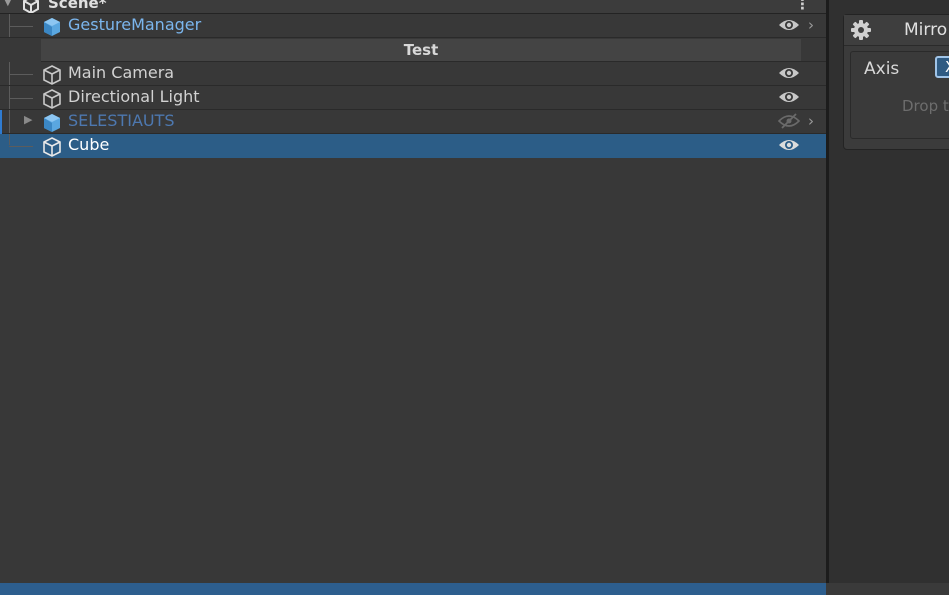  I want to click on axis-x-button: X, so click(942, 67).